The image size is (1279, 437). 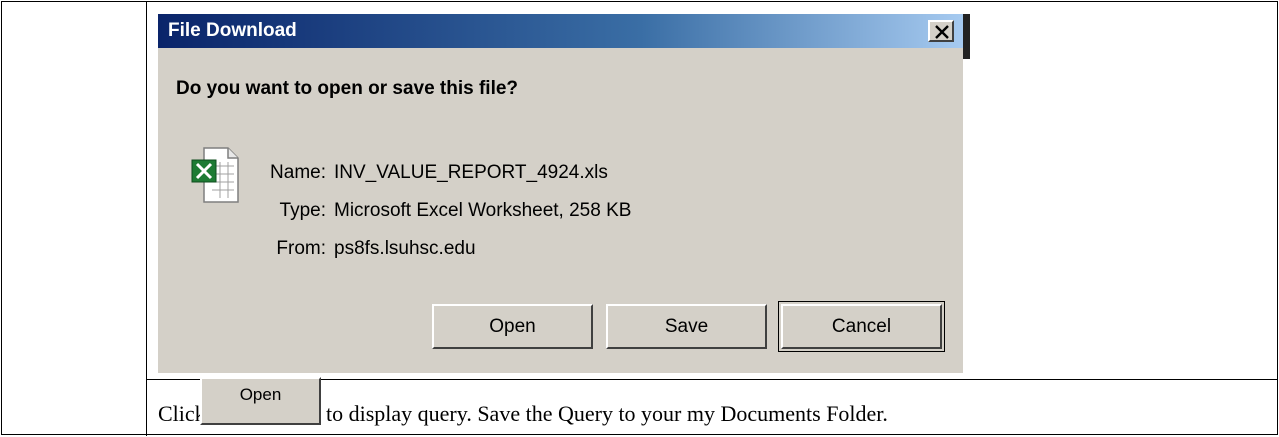 What do you see at coordinates (232, 30) in the screenshot?
I see `dialog-title: File Download` at bounding box center [232, 30].